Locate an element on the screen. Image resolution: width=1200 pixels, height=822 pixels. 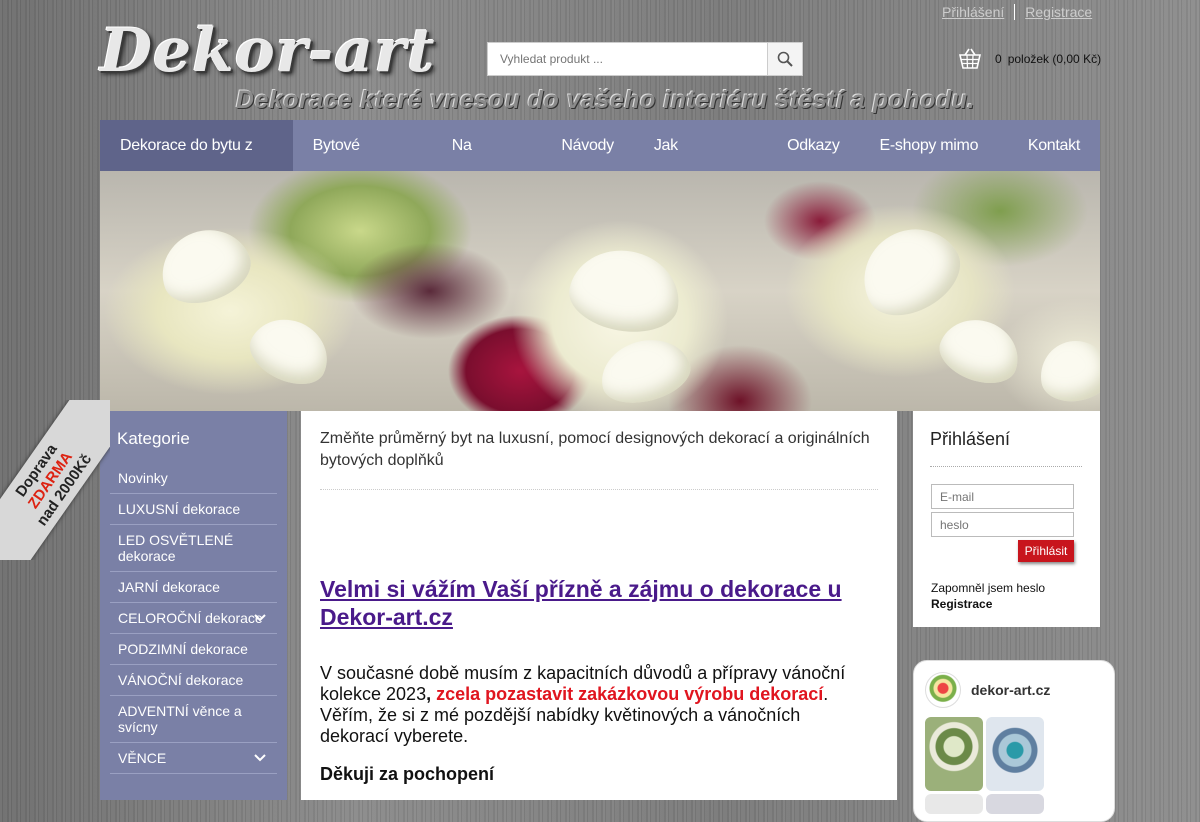
instagram-handle: dekor-art.cz is located at coordinates (1010, 690).